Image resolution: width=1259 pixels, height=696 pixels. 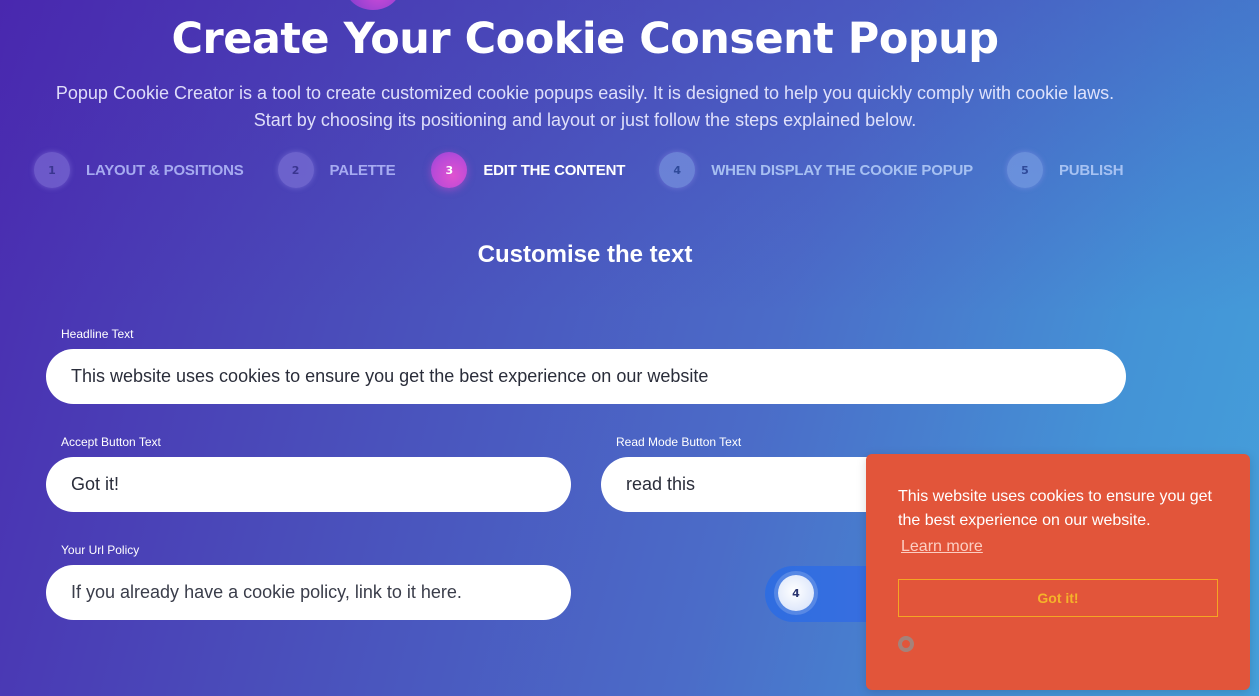 What do you see at coordinates (679, 442) in the screenshot?
I see `read-more-button-label: Read Mode Button Text` at bounding box center [679, 442].